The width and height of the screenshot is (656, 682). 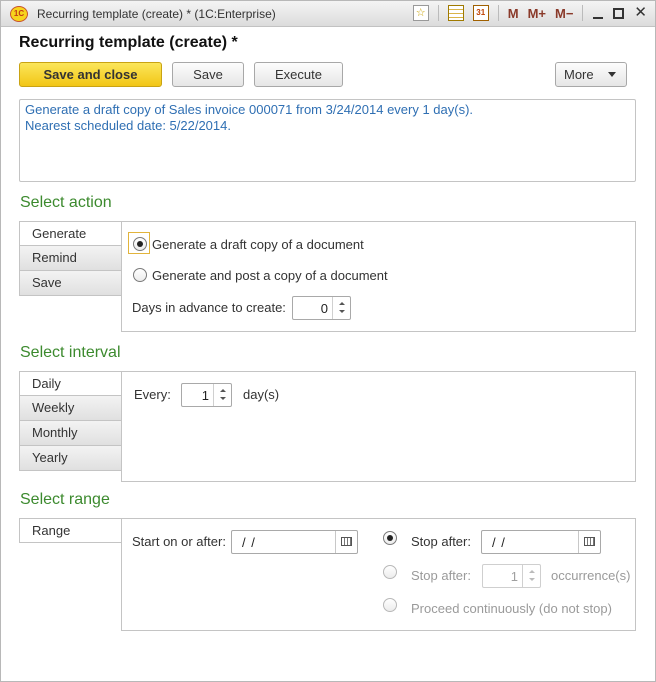 I want to click on tab-range: Range, so click(x=70, y=530).